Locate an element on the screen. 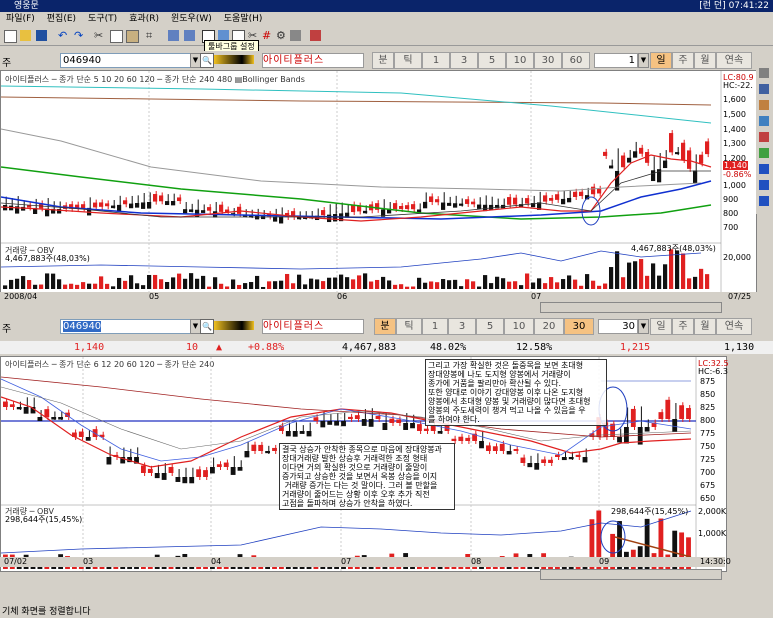  menu-file: 파일(F) is located at coordinates (20, 19).